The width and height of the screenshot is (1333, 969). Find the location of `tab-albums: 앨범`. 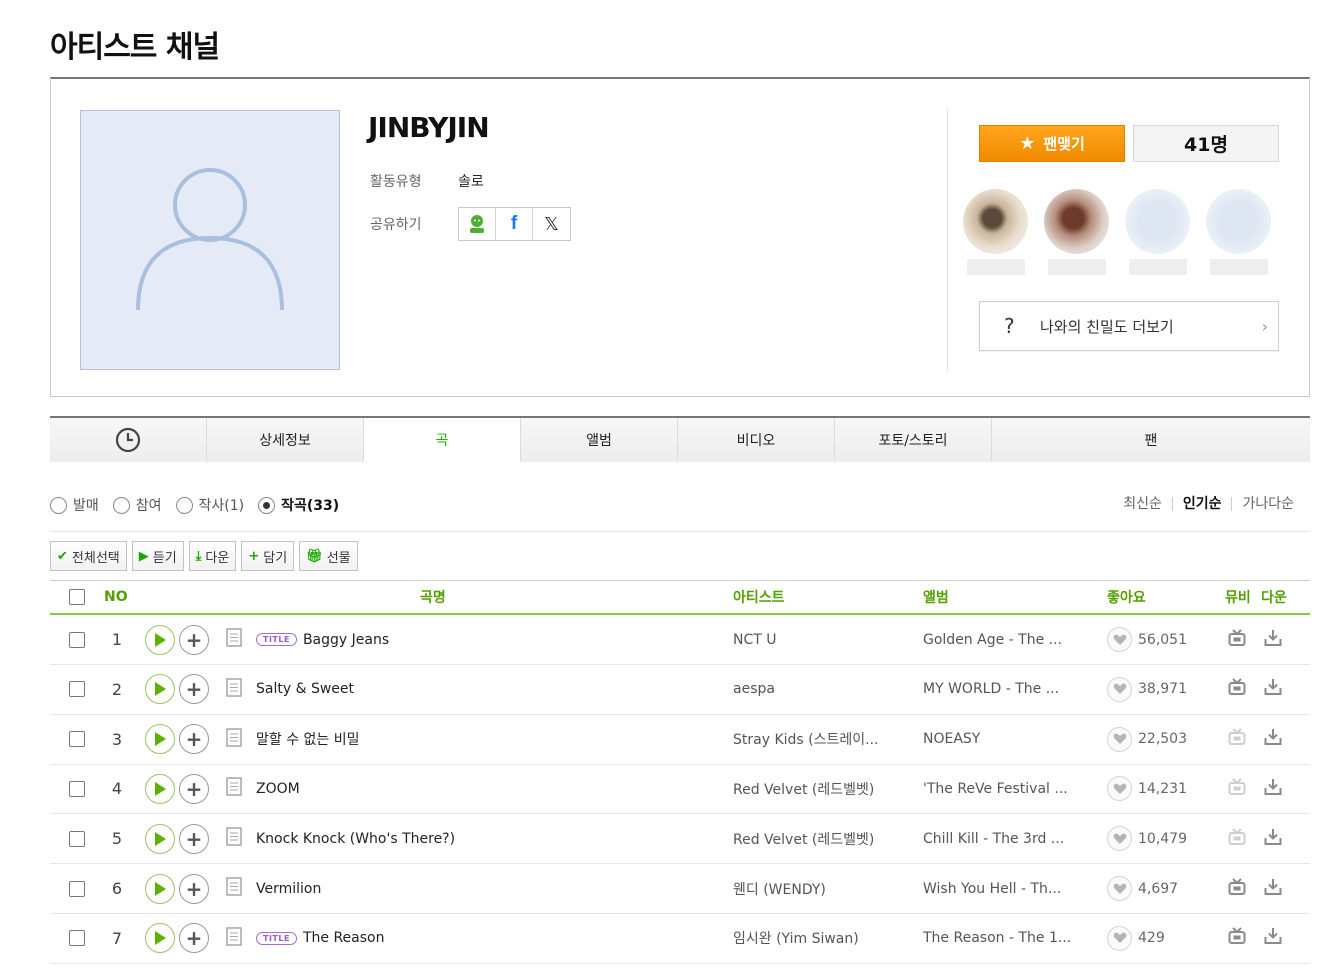

tab-albums: 앨범 is located at coordinates (599, 440).